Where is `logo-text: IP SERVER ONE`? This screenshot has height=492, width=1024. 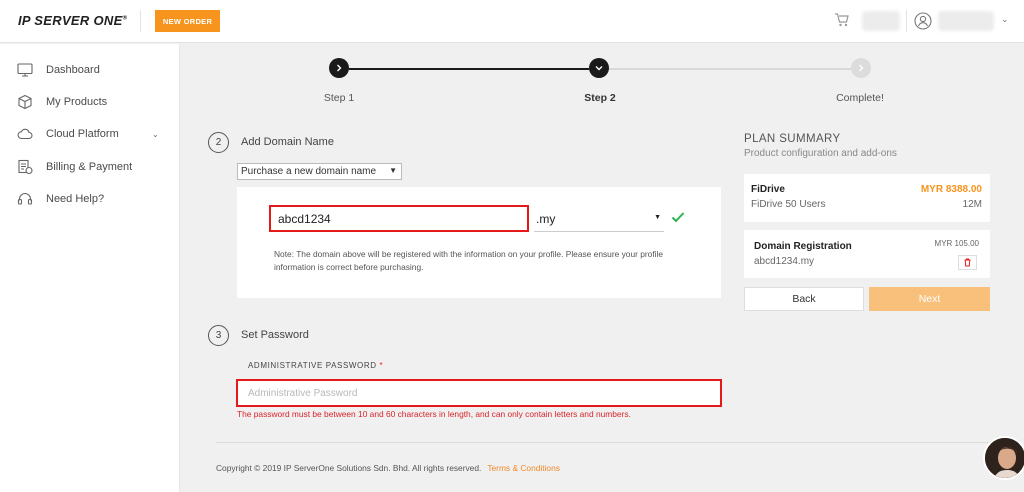 logo-text: IP SERVER ONE is located at coordinates (70, 20).